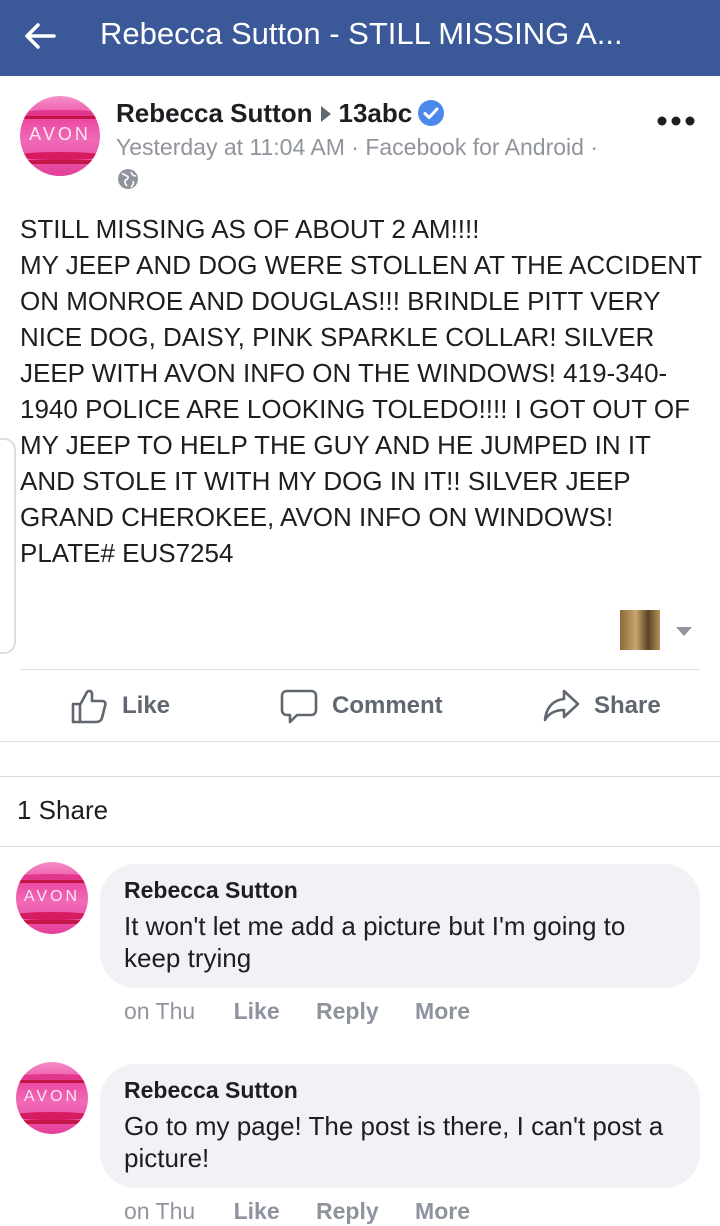  Describe the element at coordinates (627, 705) in the screenshot. I see `share-label: Share` at that location.